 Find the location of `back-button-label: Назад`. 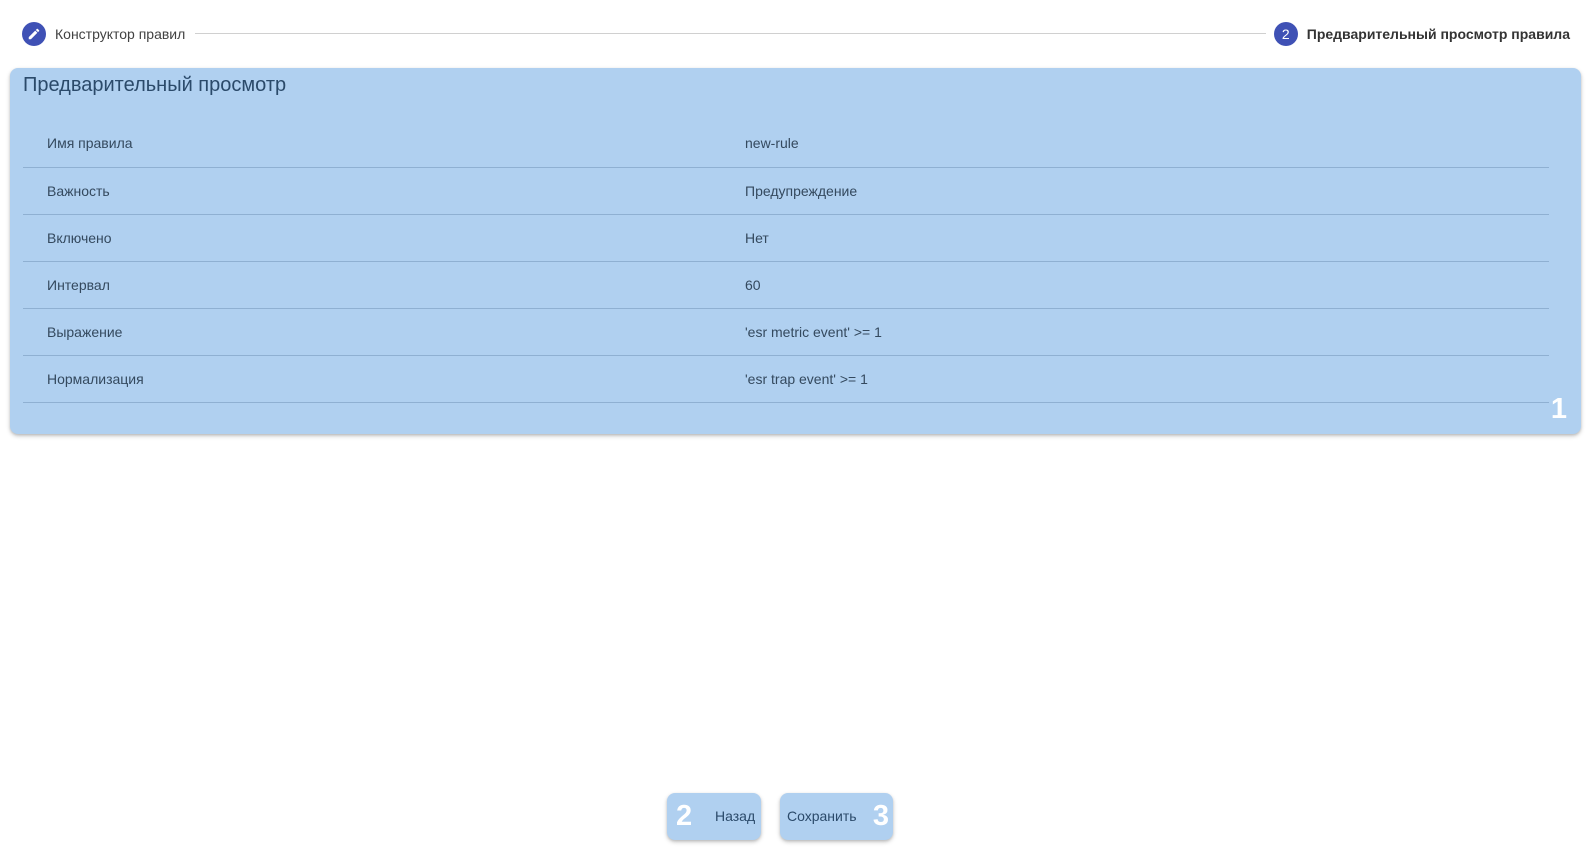

back-button-label: Назад is located at coordinates (735, 816).